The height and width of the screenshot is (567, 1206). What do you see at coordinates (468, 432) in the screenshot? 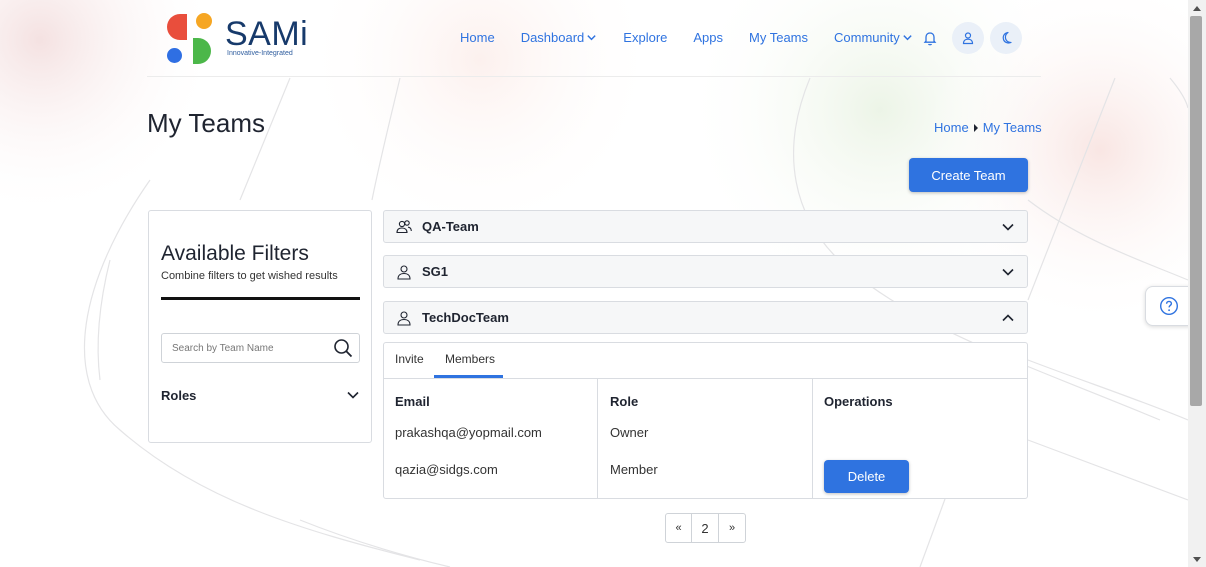
I see `member-email: prakashqa@yopmail.com` at bounding box center [468, 432].